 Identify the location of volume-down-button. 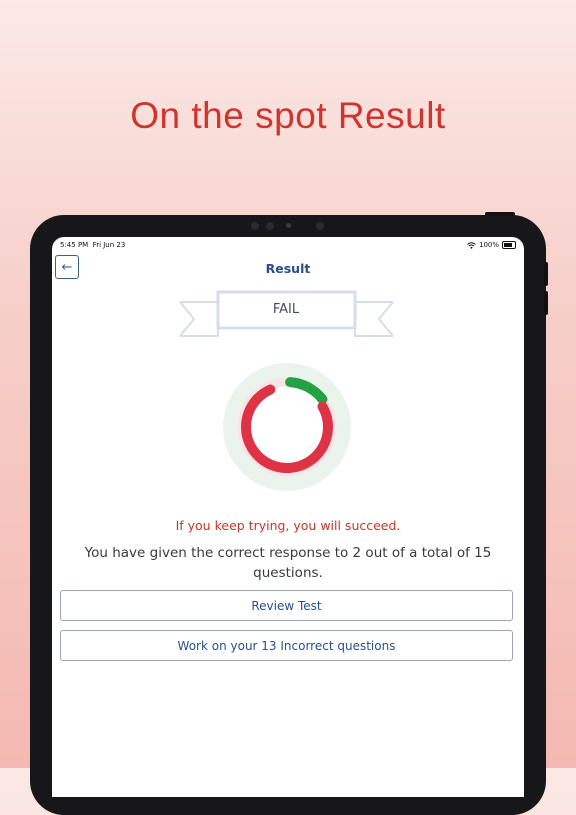
(546, 303).